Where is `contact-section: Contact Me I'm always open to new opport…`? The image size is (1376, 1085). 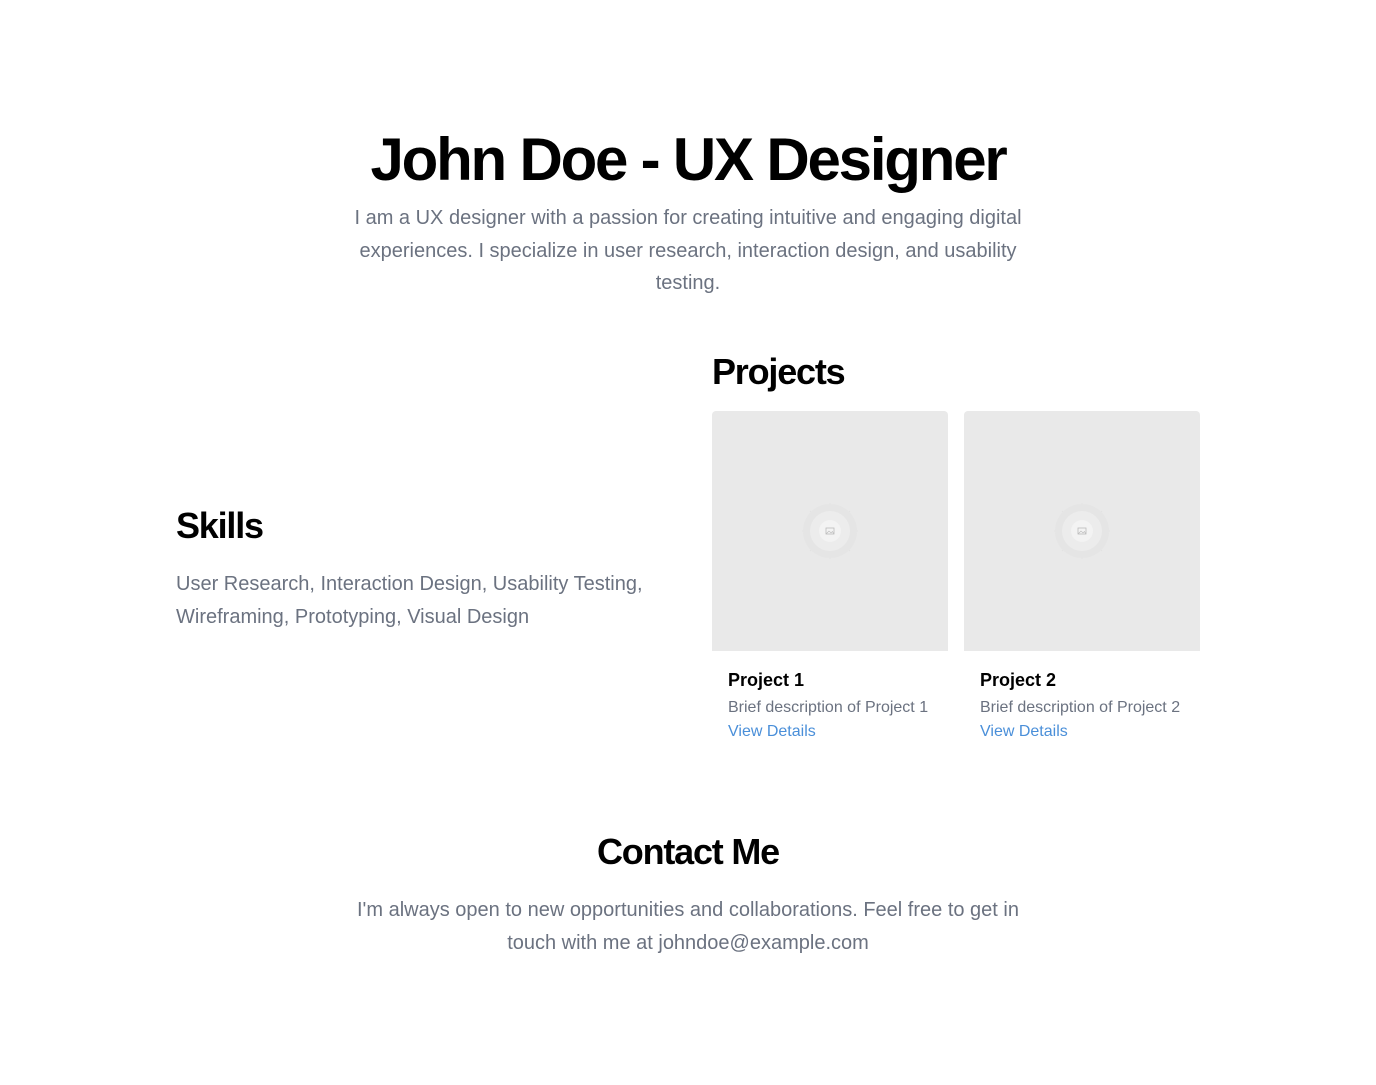 contact-section: Contact Me I'm always open to new opport… is located at coordinates (688, 894).